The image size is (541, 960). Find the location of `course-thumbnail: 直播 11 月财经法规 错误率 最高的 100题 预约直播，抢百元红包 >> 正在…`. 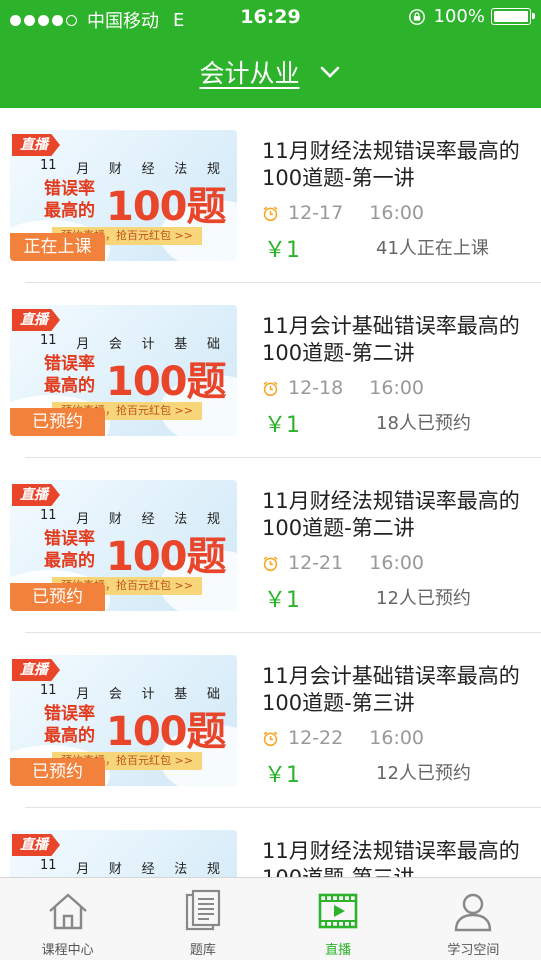

course-thumbnail: 直播 11 月财经法规 错误率 最高的 100题 预约直播，抢百元红包 >> 正在… is located at coordinates (123, 195).